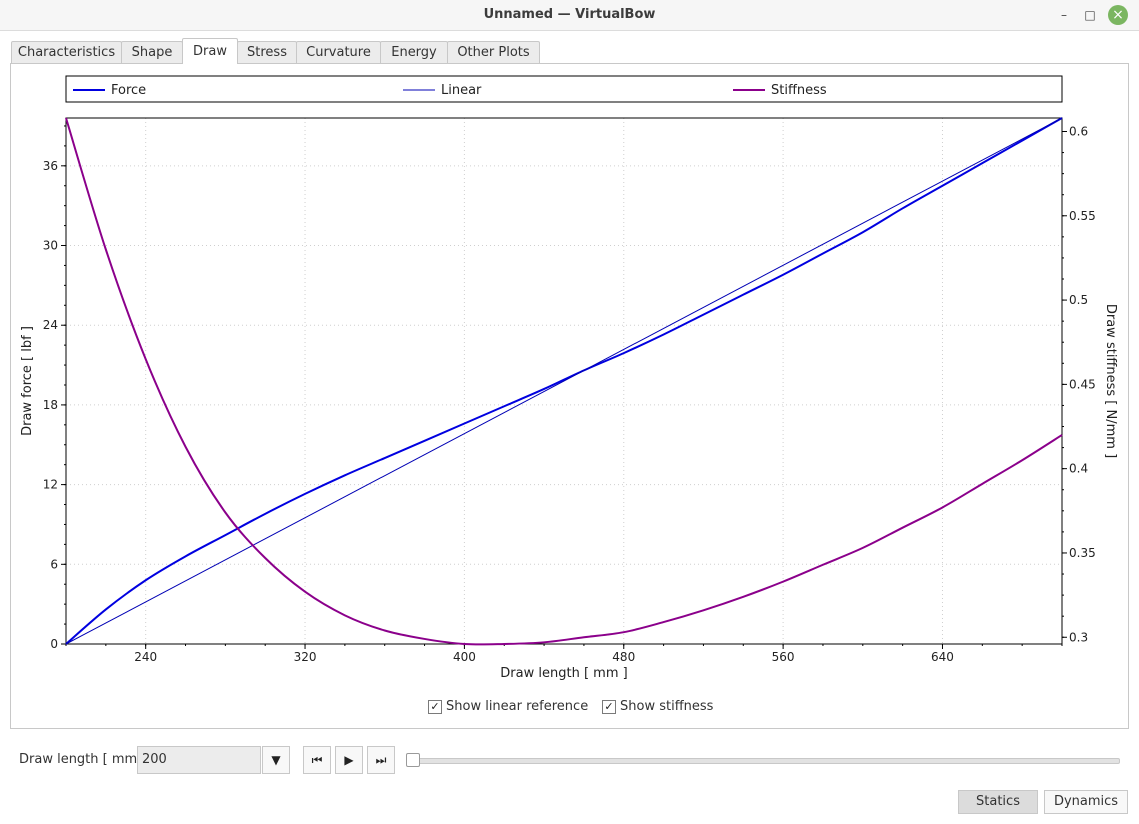 This screenshot has width=1139, height=824. Describe the element at coordinates (199, 760) in the screenshot. I see `draw-length-input: 200` at that location.